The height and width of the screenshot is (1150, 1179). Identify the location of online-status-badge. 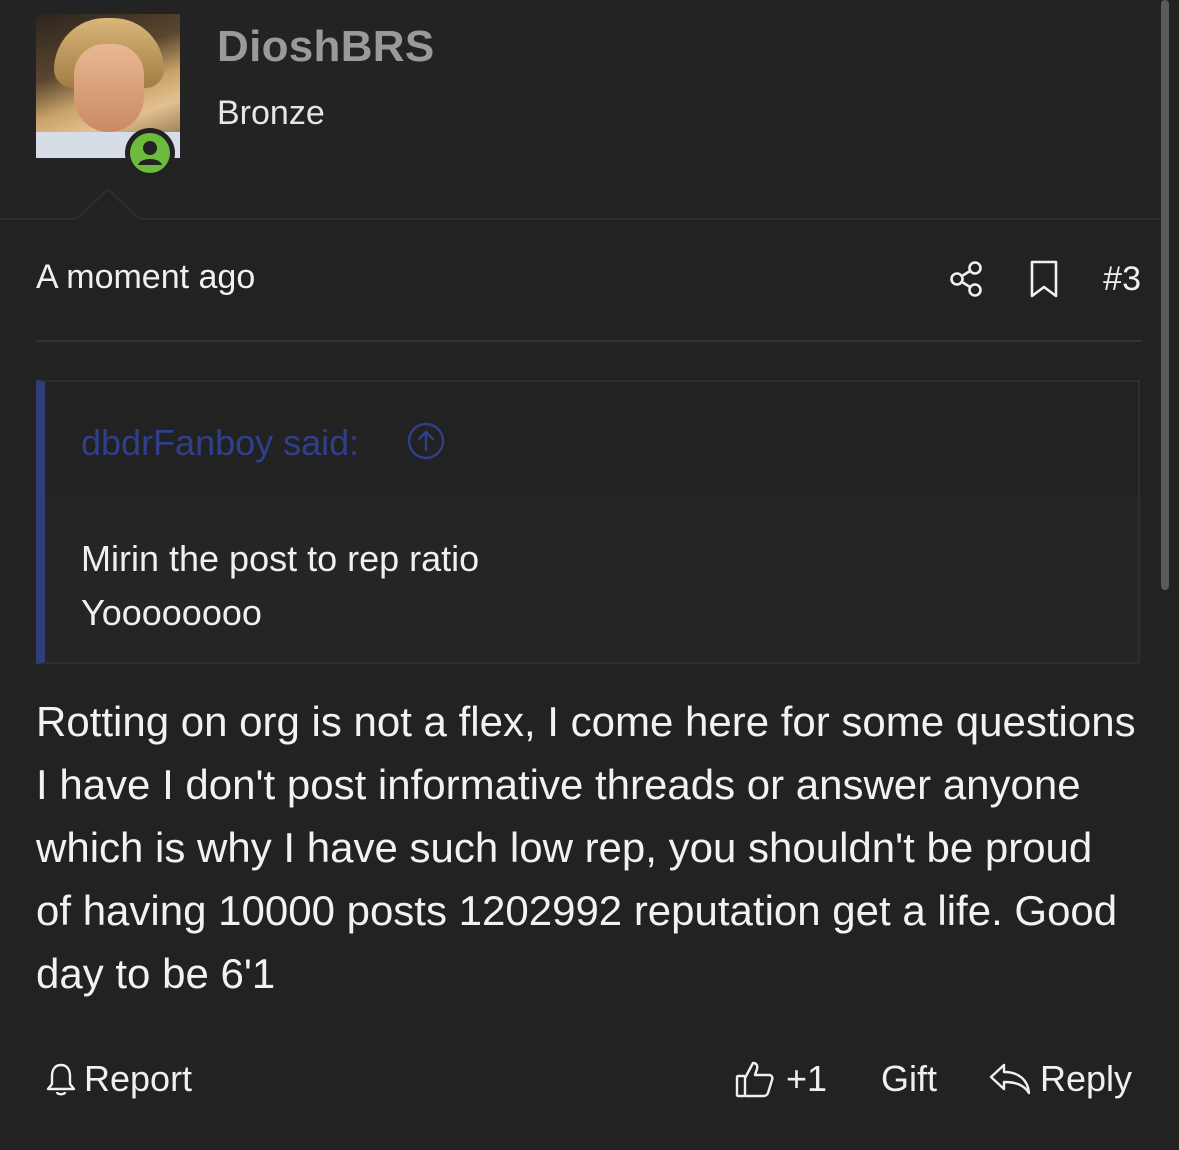
(150, 153).